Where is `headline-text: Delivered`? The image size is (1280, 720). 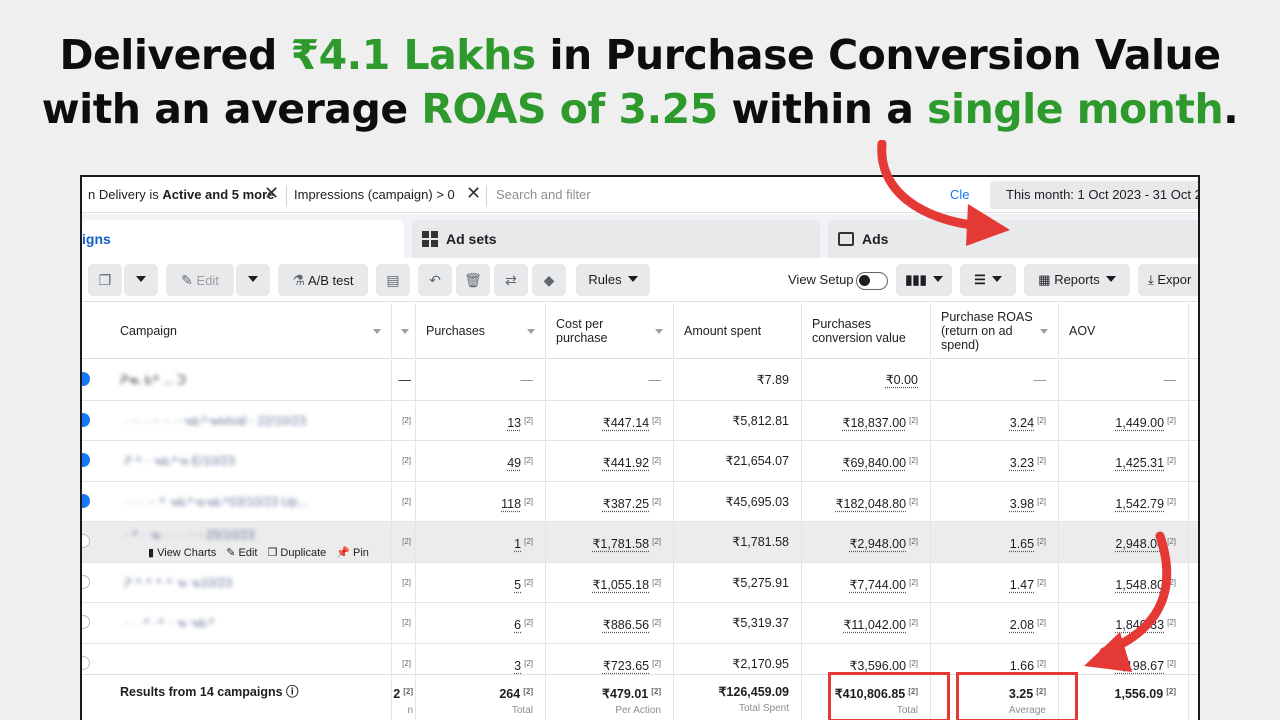
headline-text: Delivered is located at coordinates (175, 55).